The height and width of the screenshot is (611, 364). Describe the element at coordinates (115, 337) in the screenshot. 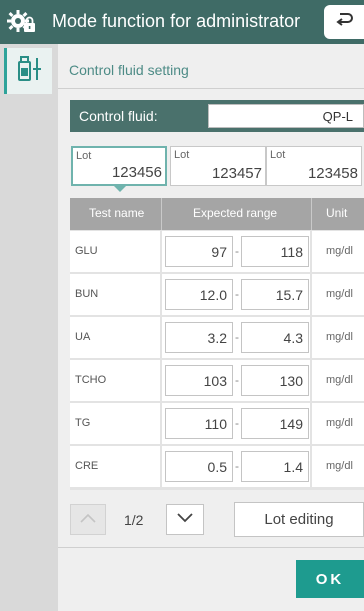

I see `test-name-cell: UA` at that location.